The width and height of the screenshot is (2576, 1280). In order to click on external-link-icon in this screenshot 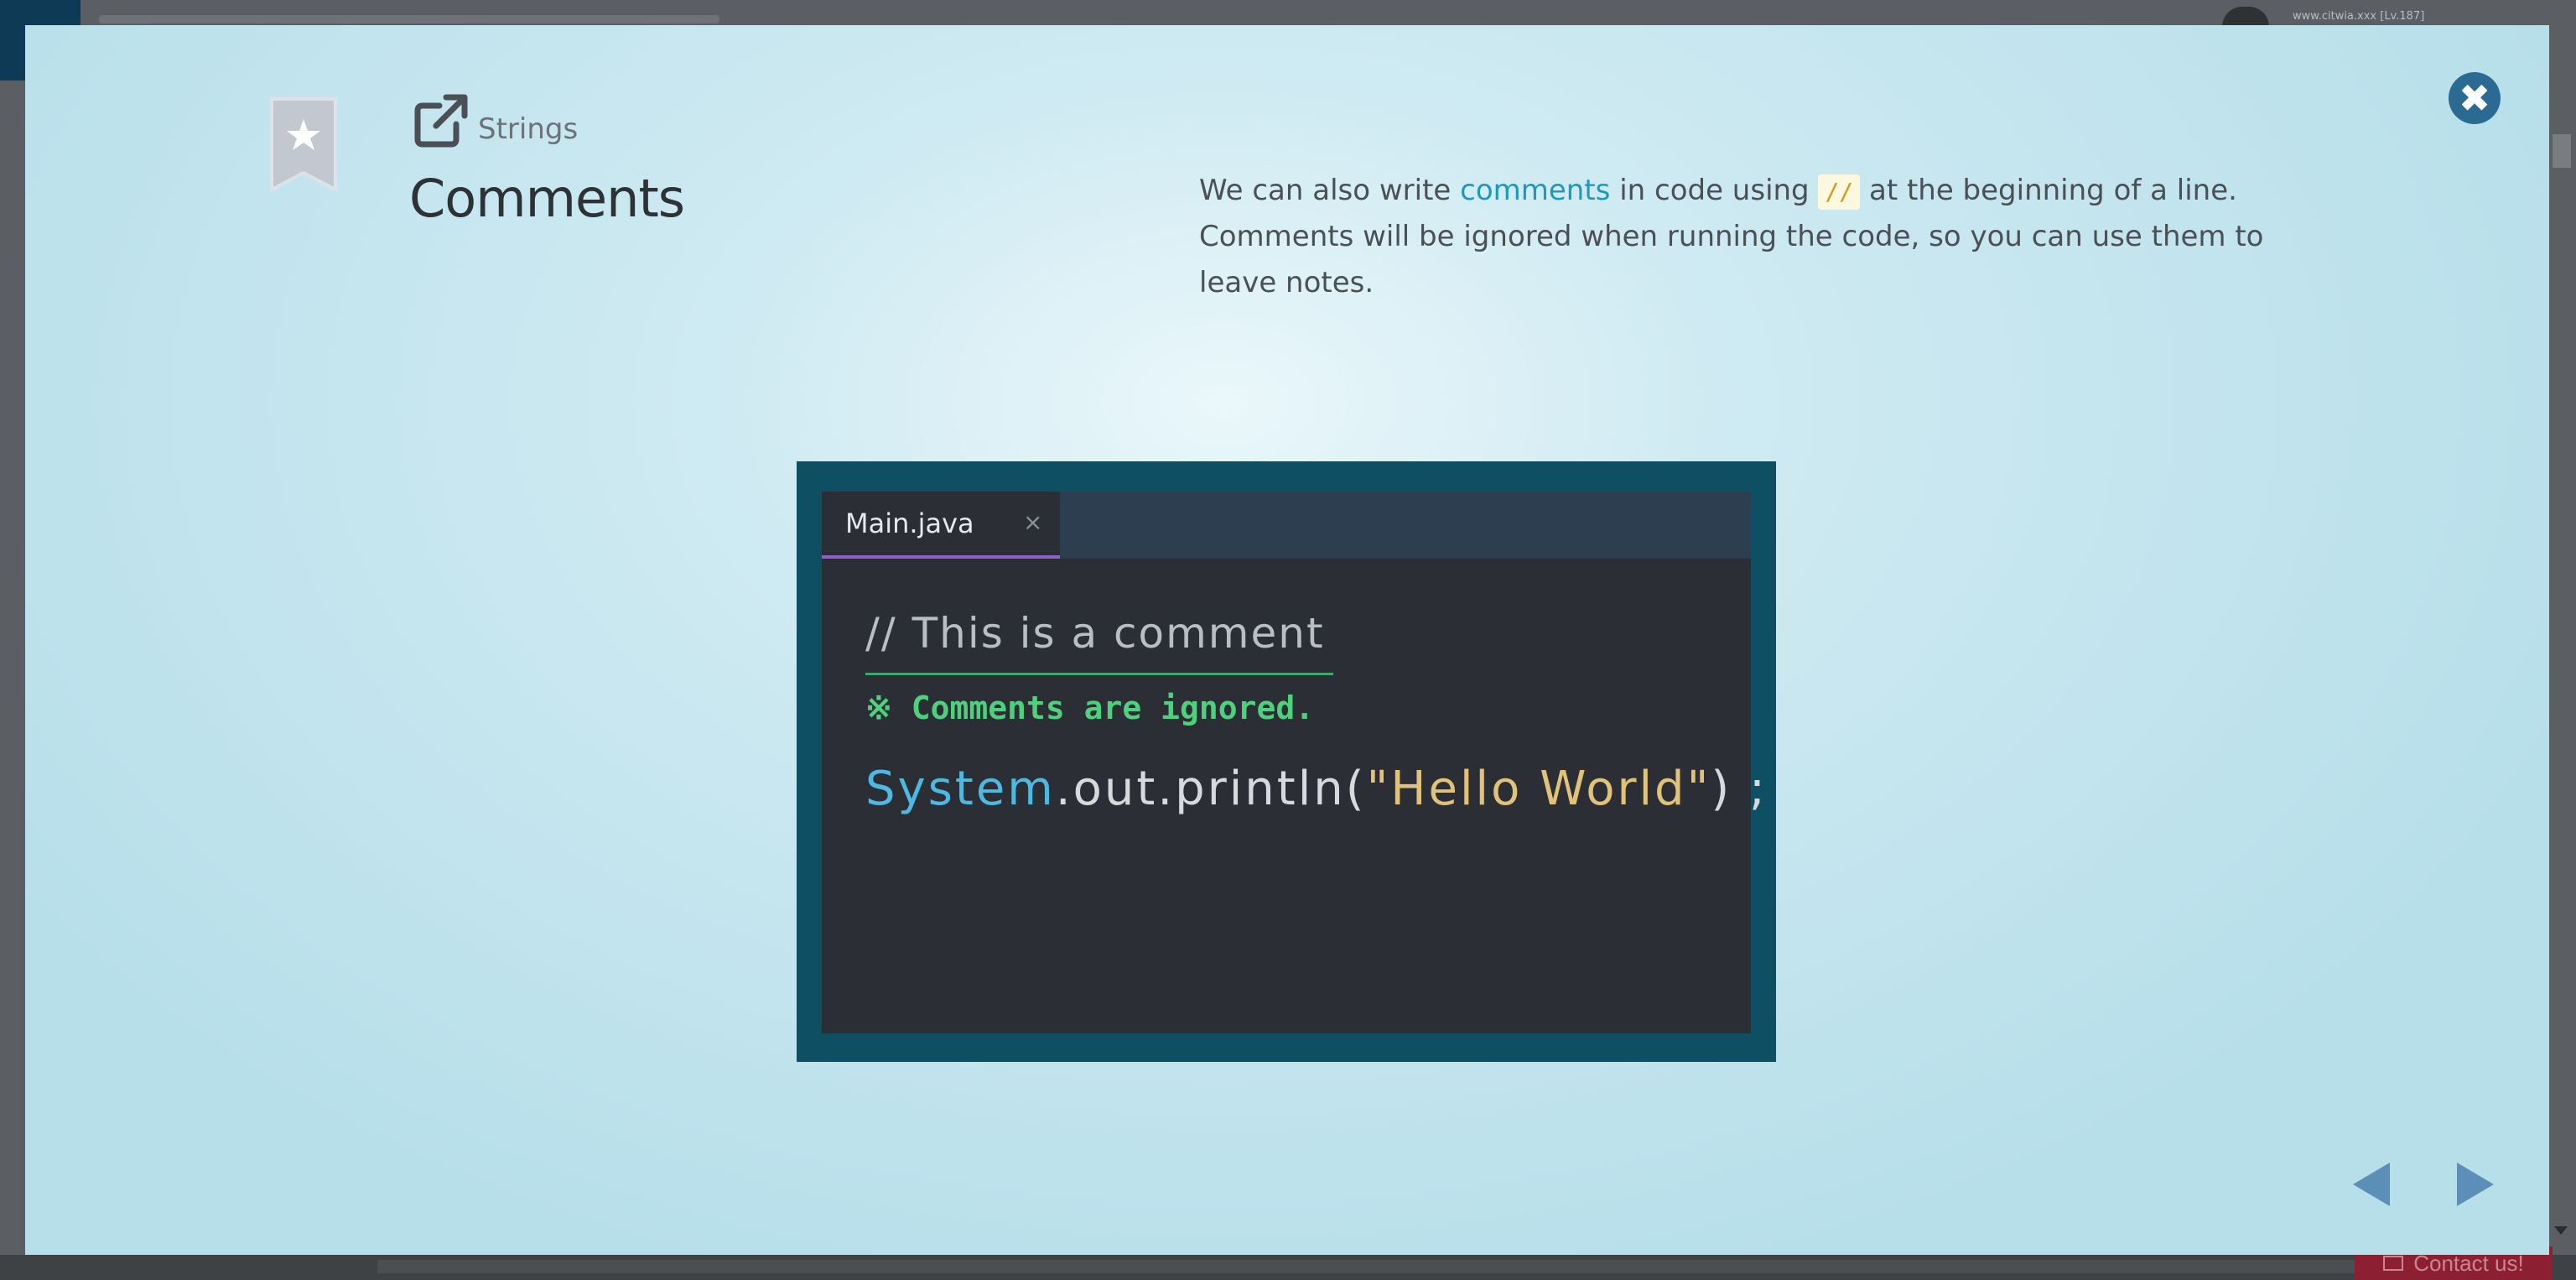, I will do `click(441, 121)`.